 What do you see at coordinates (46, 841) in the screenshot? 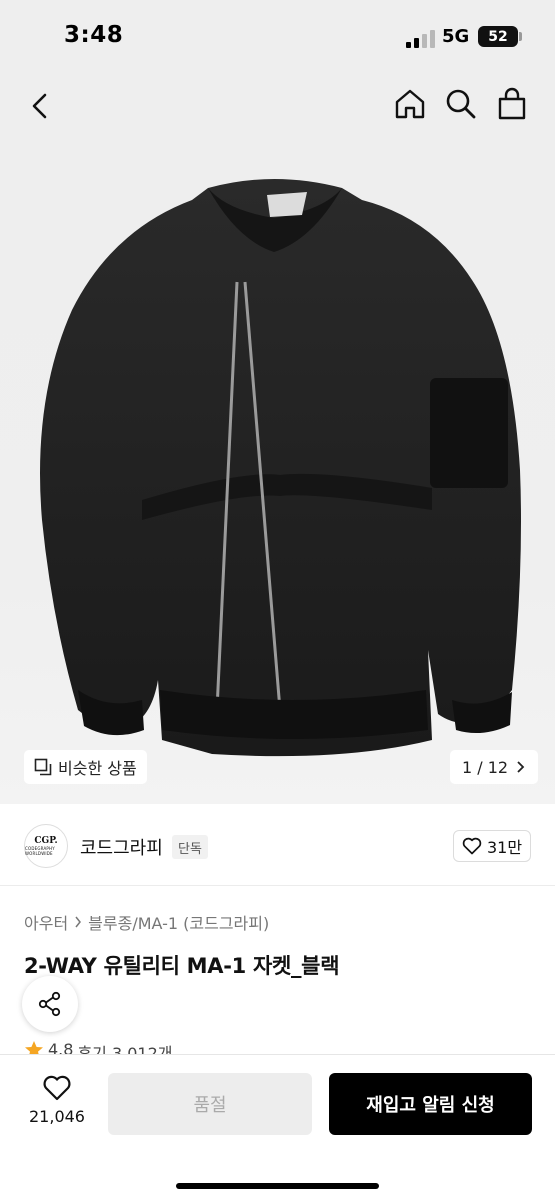
I see `brand-logo-text: CGP.` at bounding box center [46, 841].